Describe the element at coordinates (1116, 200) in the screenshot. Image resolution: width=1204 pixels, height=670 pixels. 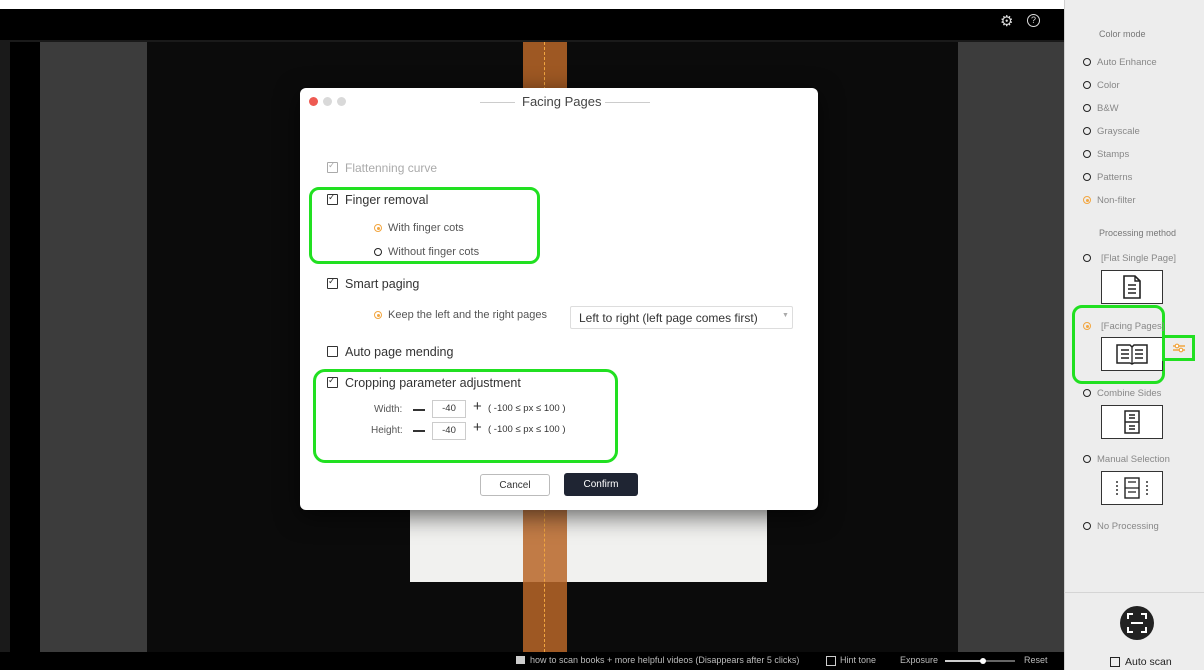
I see `color-option-label: Non-filter` at that location.